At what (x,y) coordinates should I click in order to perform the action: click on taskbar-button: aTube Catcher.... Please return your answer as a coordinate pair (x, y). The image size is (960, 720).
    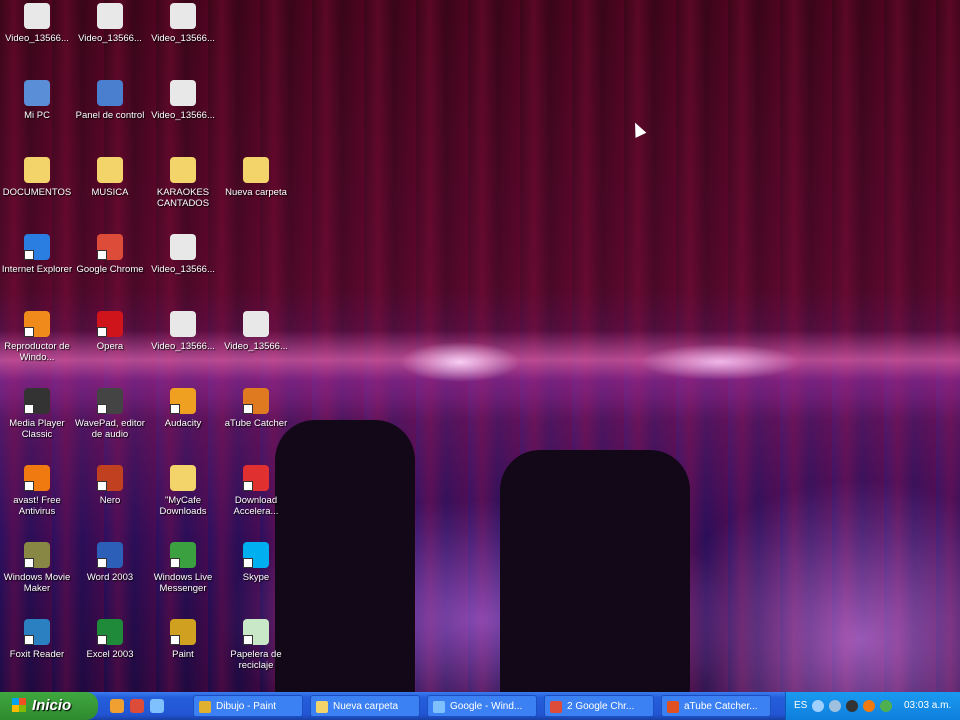
    Looking at the image, I should click on (716, 706).